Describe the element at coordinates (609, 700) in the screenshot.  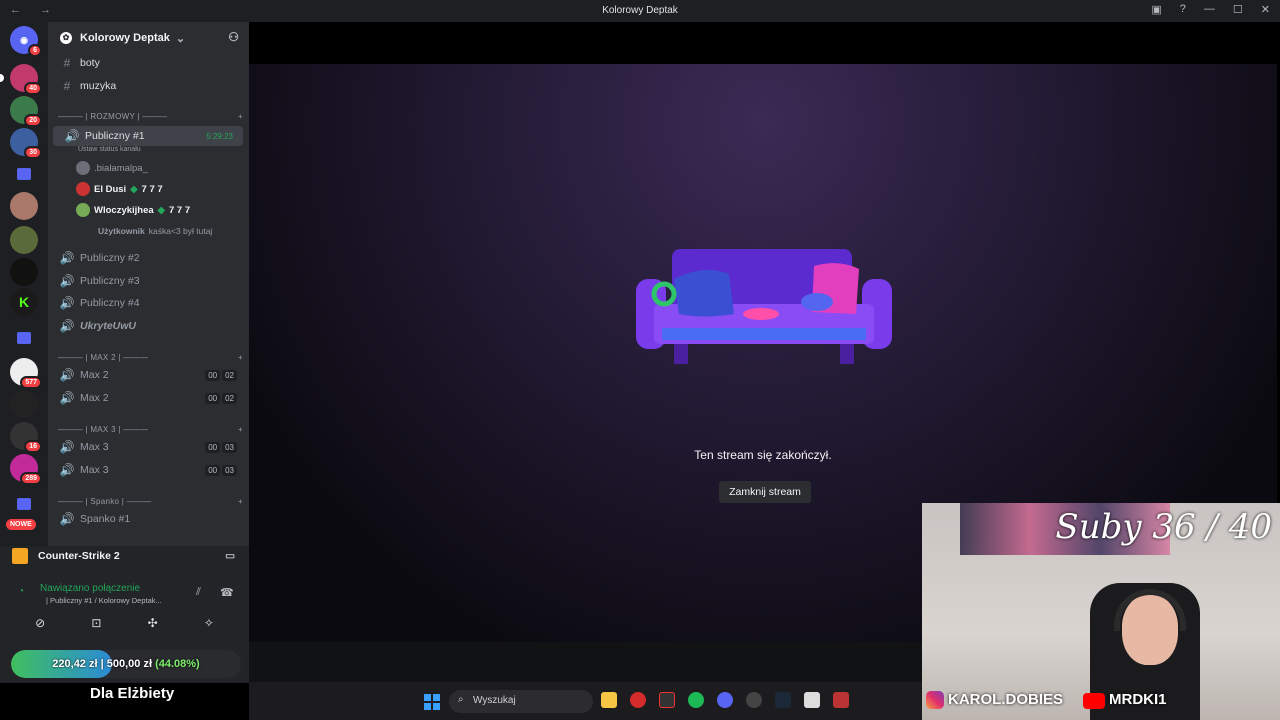
I see `file-explorer-icon` at that location.